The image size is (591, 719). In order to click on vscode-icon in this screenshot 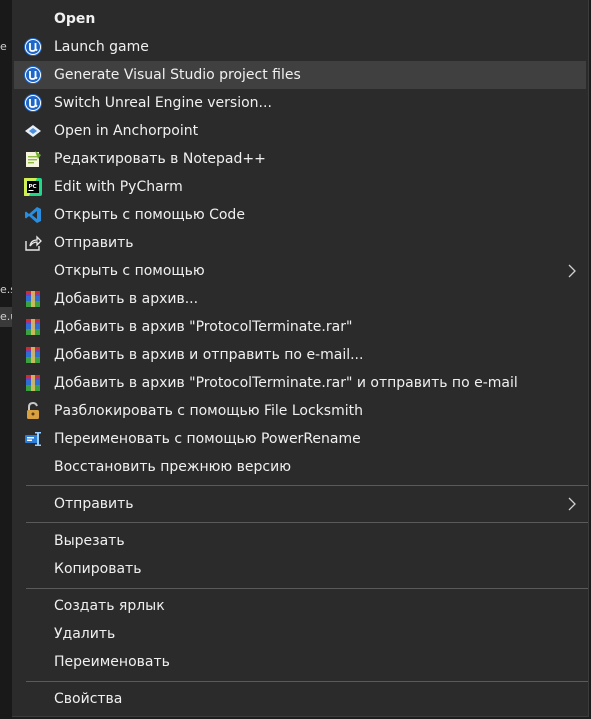, I will do `click(33, 215)`.